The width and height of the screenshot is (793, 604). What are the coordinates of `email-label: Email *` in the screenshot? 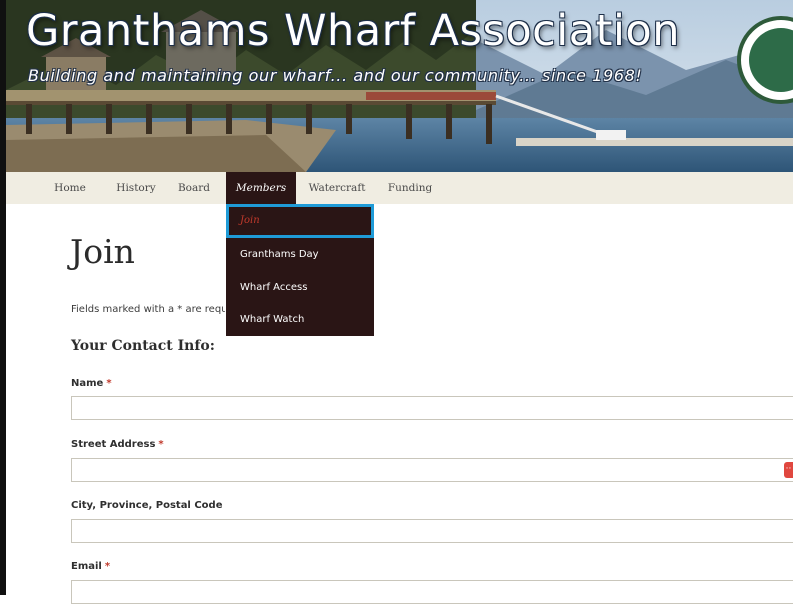 It's located at (90, 566).